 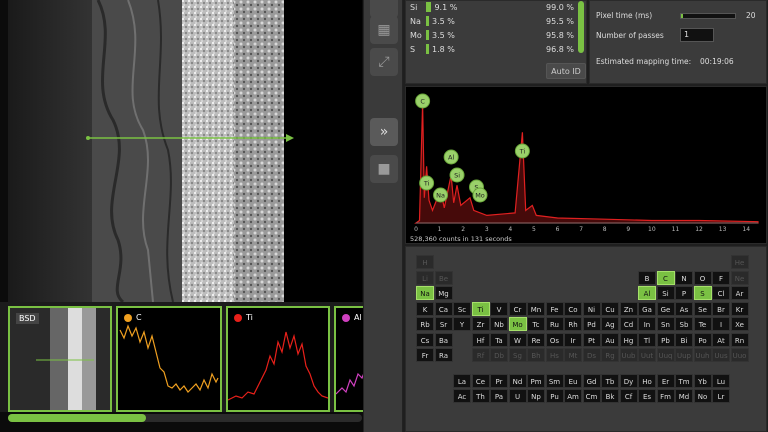 What do you see at coordinates (721, 324) in the screenshot?
I see `element-i: I` at bounding box center [721, 324].